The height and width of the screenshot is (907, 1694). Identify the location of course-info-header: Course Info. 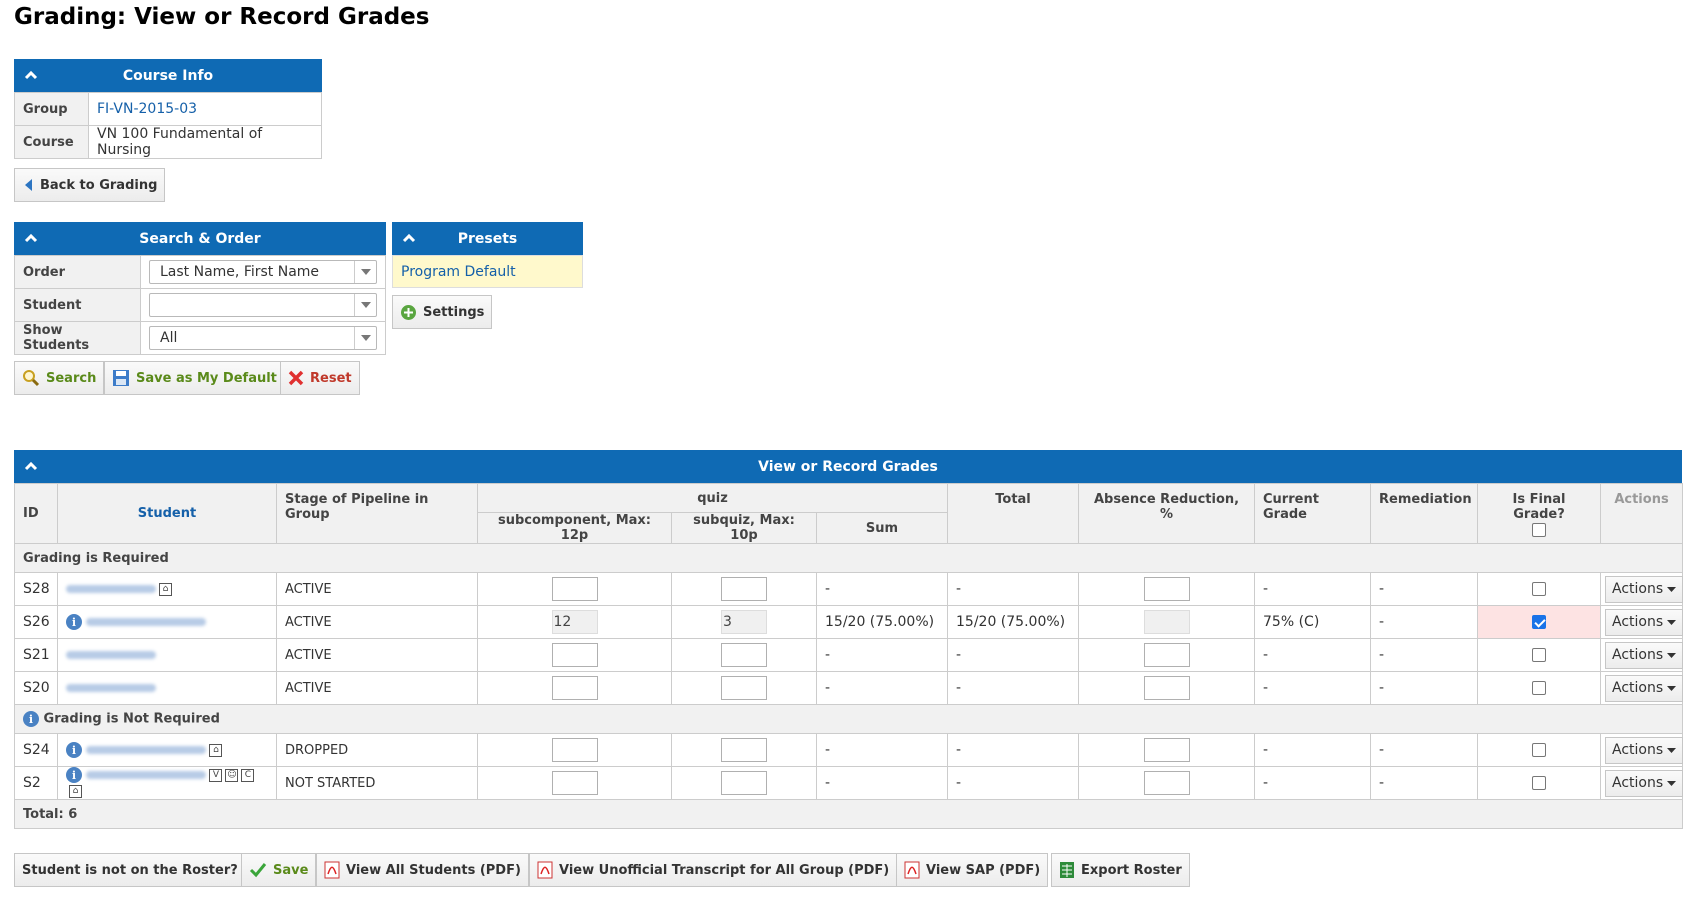
(168, 75).